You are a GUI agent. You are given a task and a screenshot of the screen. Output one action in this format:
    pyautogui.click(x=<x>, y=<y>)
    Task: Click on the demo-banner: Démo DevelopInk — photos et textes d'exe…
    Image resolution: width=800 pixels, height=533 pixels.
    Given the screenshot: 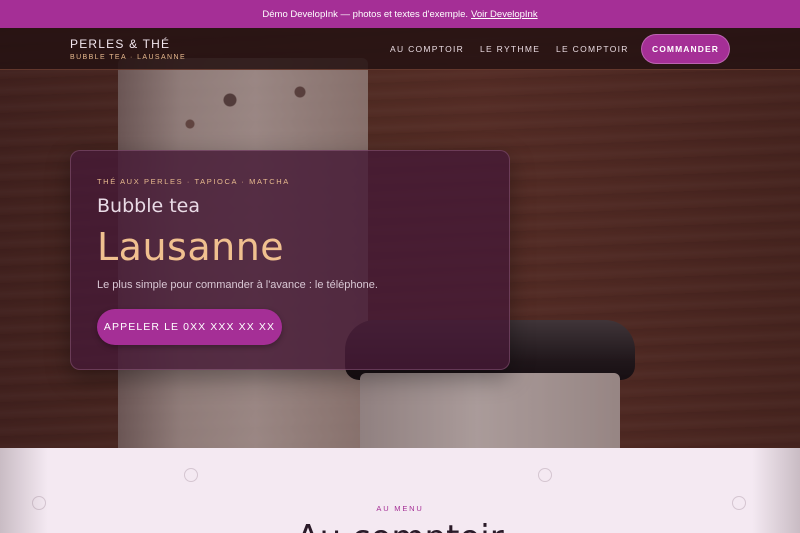 What is the action you would take?
    pyautogui.click(x=400, y=14)
    